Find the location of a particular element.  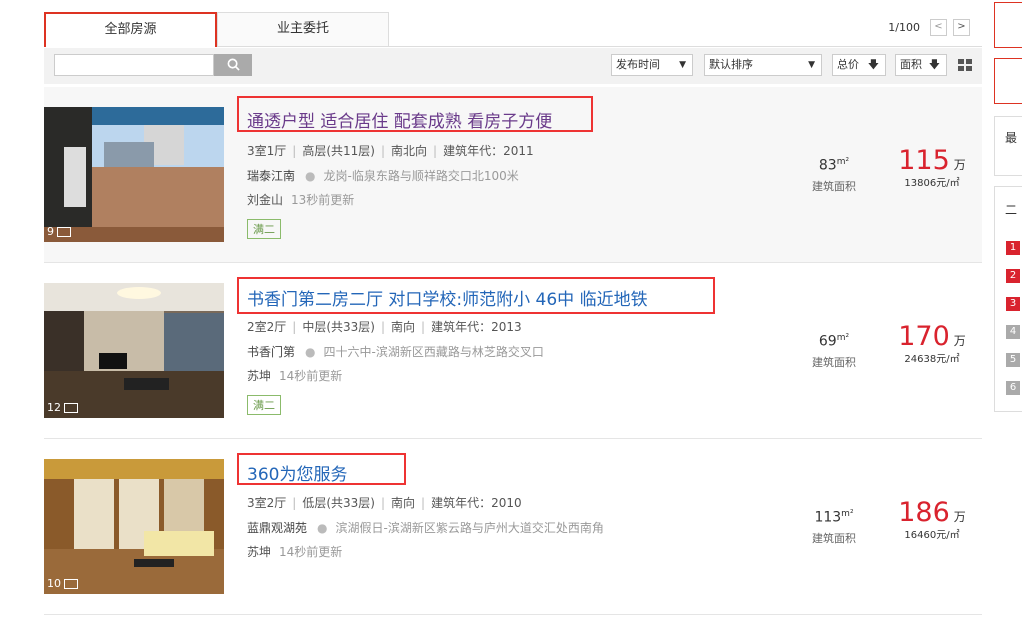

address-text: 滨湖假日-滨湖新区紫云路与庐州大道交汇处西南角 is located at coordinates (469, 528).